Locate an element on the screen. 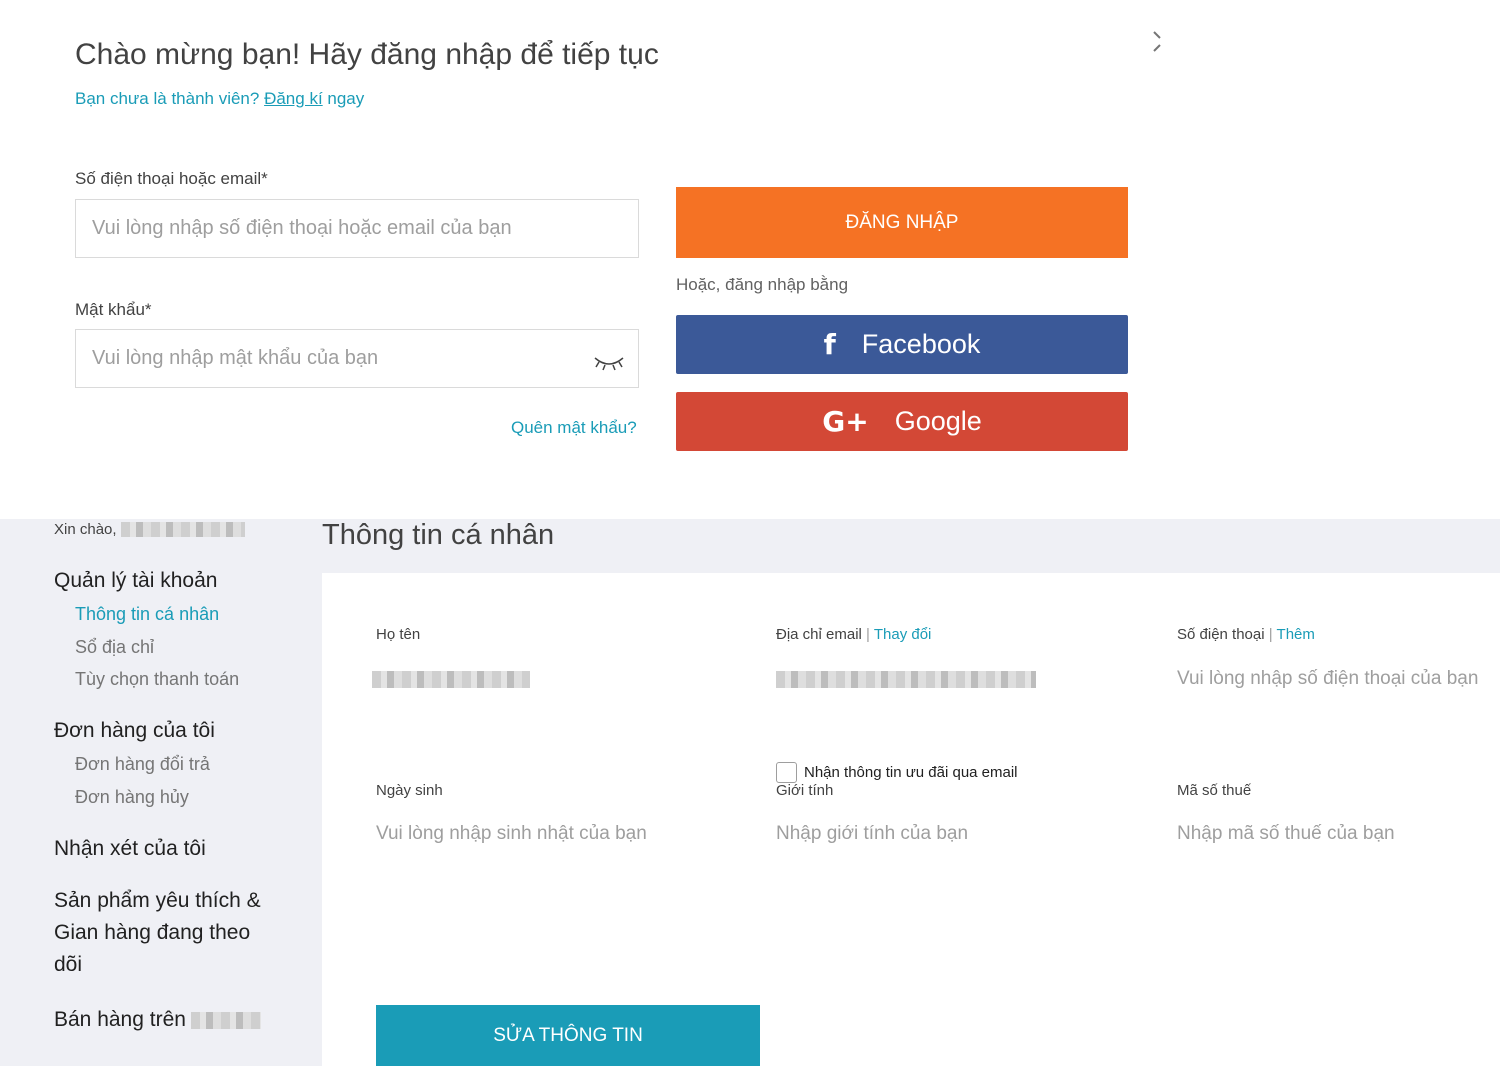 Image resolution: width=1500 pixels, height=1066 pixels. subscribe-row: Nhận thông tin ưu đãi qua email is located at coordinates (897, 772).